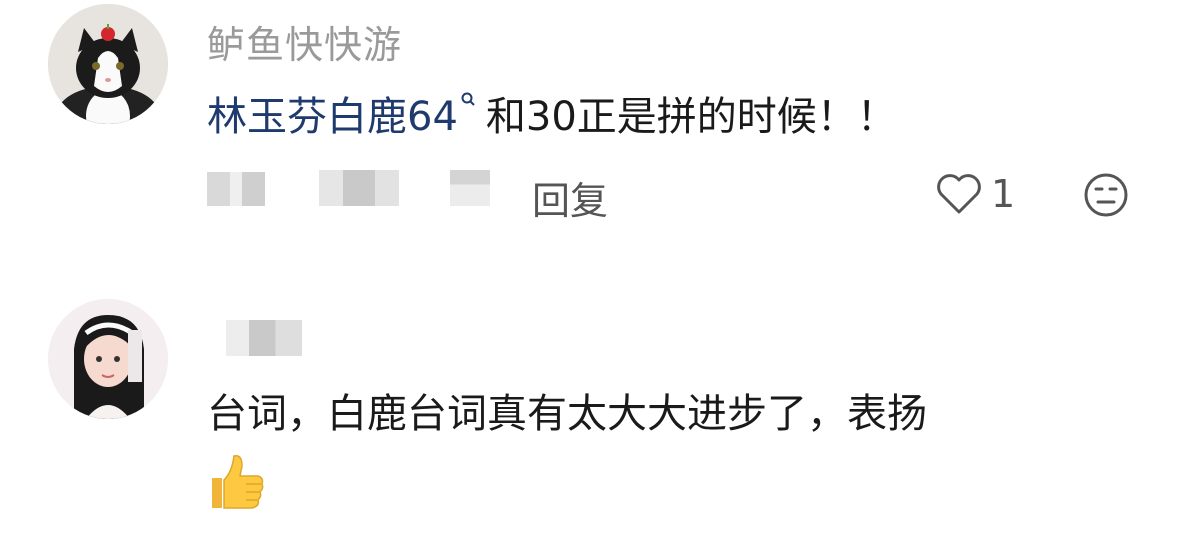 The width and height of the screenshot is (1178, 533). Describe the element at coordinates (359, 188) in the screenshot. I see `blurred-location` at that location.